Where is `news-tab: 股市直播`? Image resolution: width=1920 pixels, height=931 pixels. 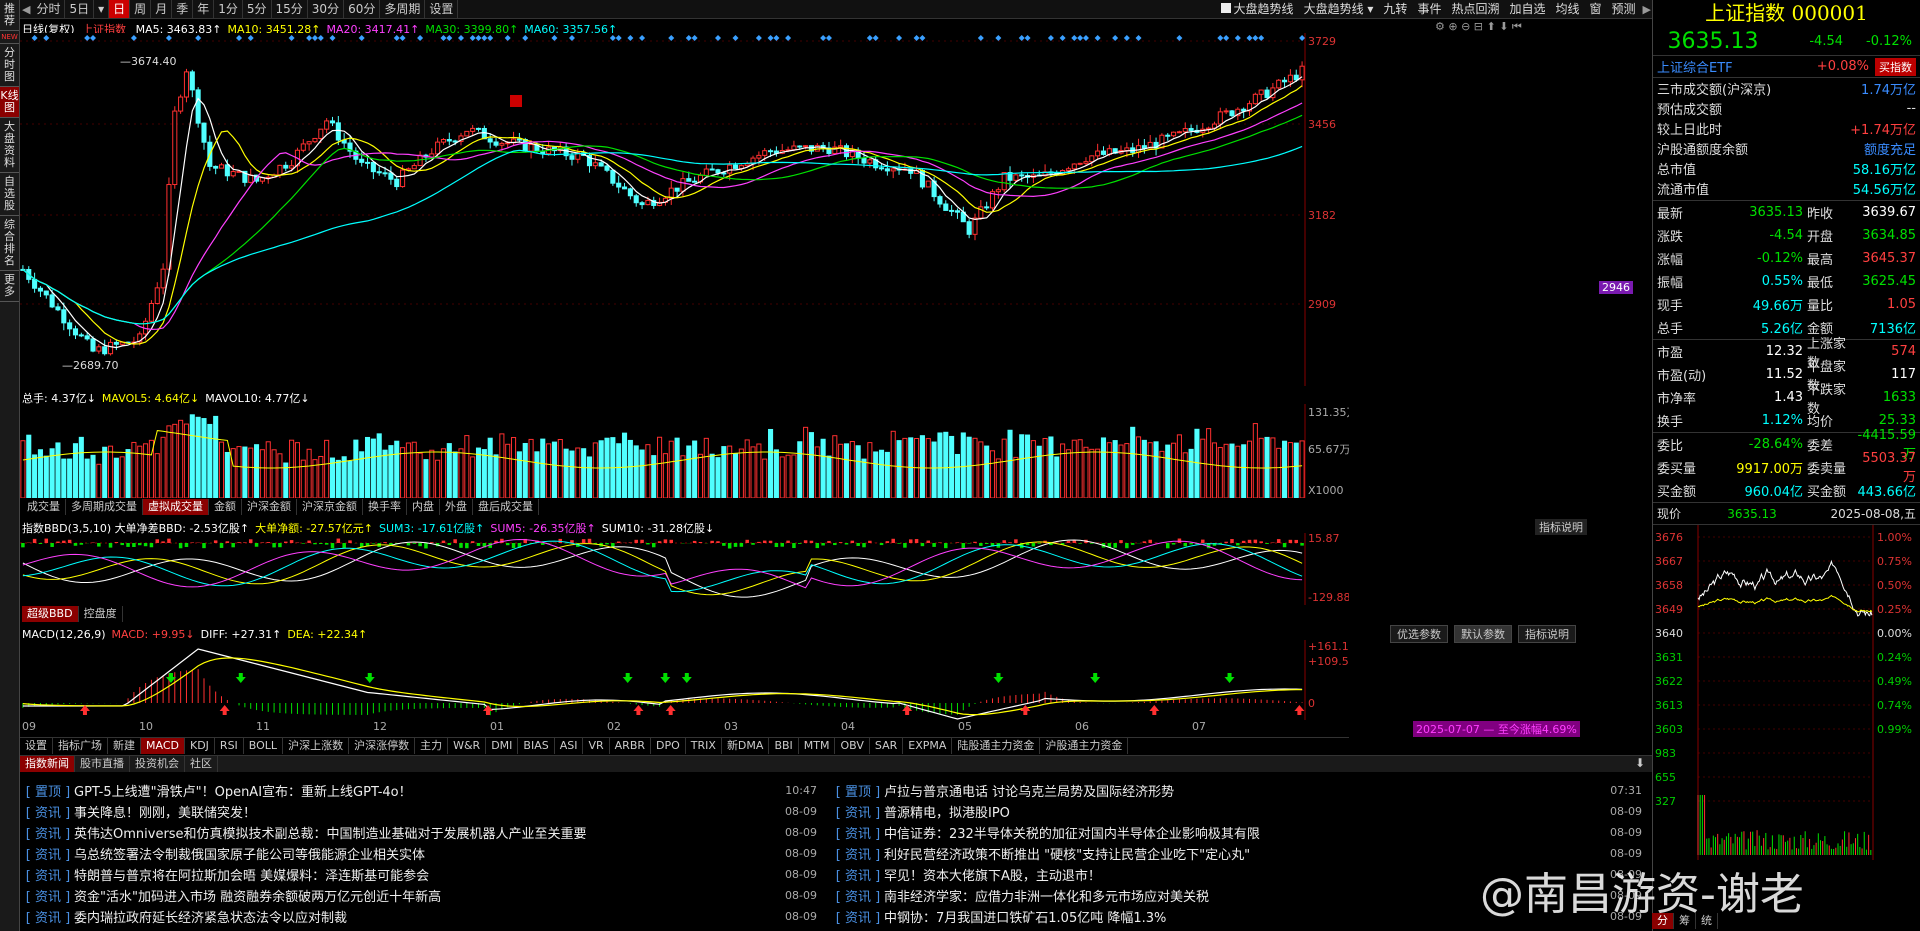 news-tab: 股市直播 is located at coordinates (102, 764).